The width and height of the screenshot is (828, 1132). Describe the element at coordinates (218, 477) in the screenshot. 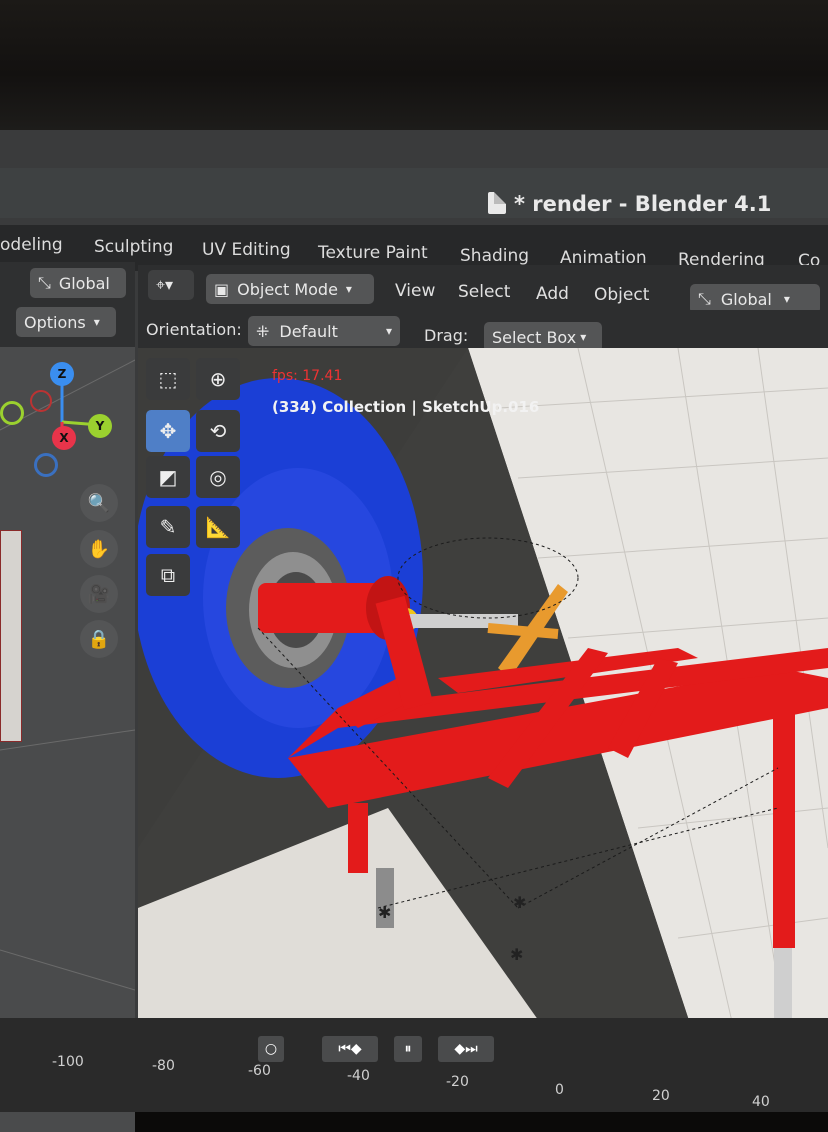

I see `transform-icon: ◎` at that location.